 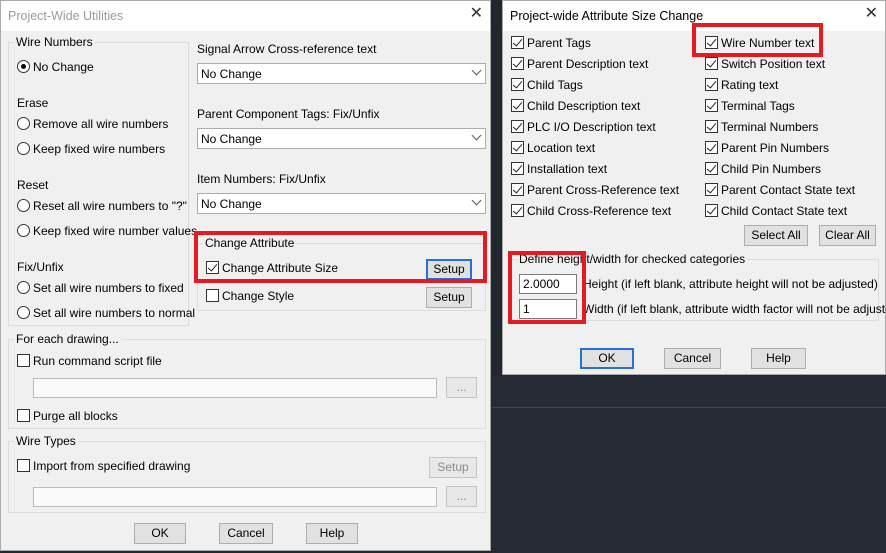 What do you see at coordinates (110, 206) in the screenshot?
I see `reset-all-label: Reset all wire numbers to "?"` at bounding box center [110, 206].